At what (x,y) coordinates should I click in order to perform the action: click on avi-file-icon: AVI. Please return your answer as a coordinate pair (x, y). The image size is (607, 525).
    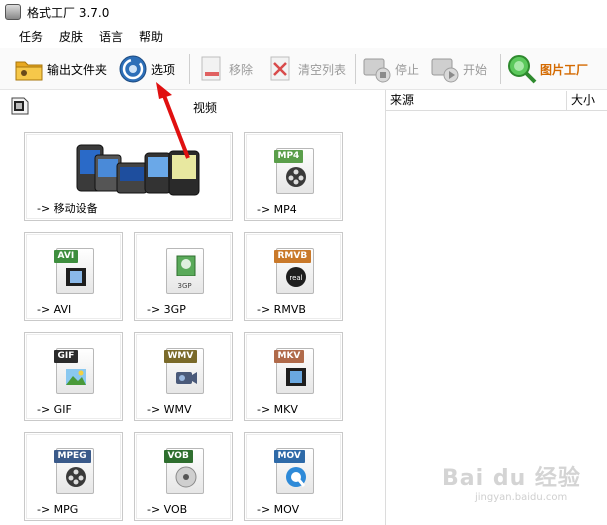
    Looking at the image, I should click on (74, 271).